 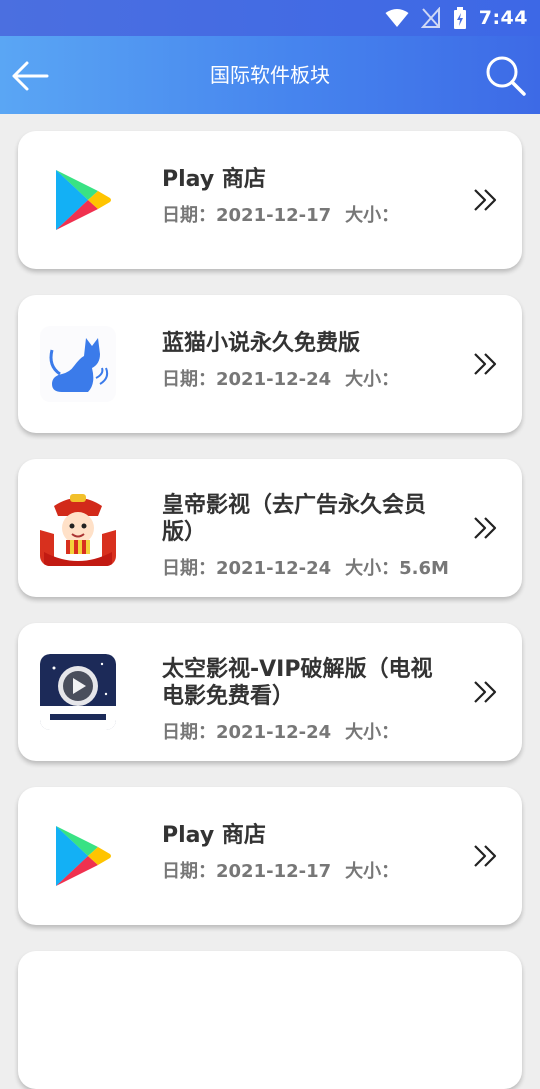 I want to click on status-bar: 7:44, so click(x=270, y=18).